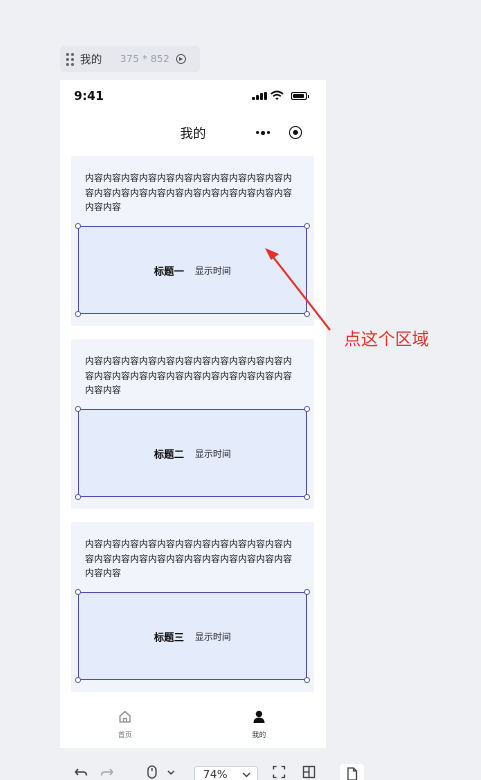  I want to click on chevron-down-icon, so click(171, 772).